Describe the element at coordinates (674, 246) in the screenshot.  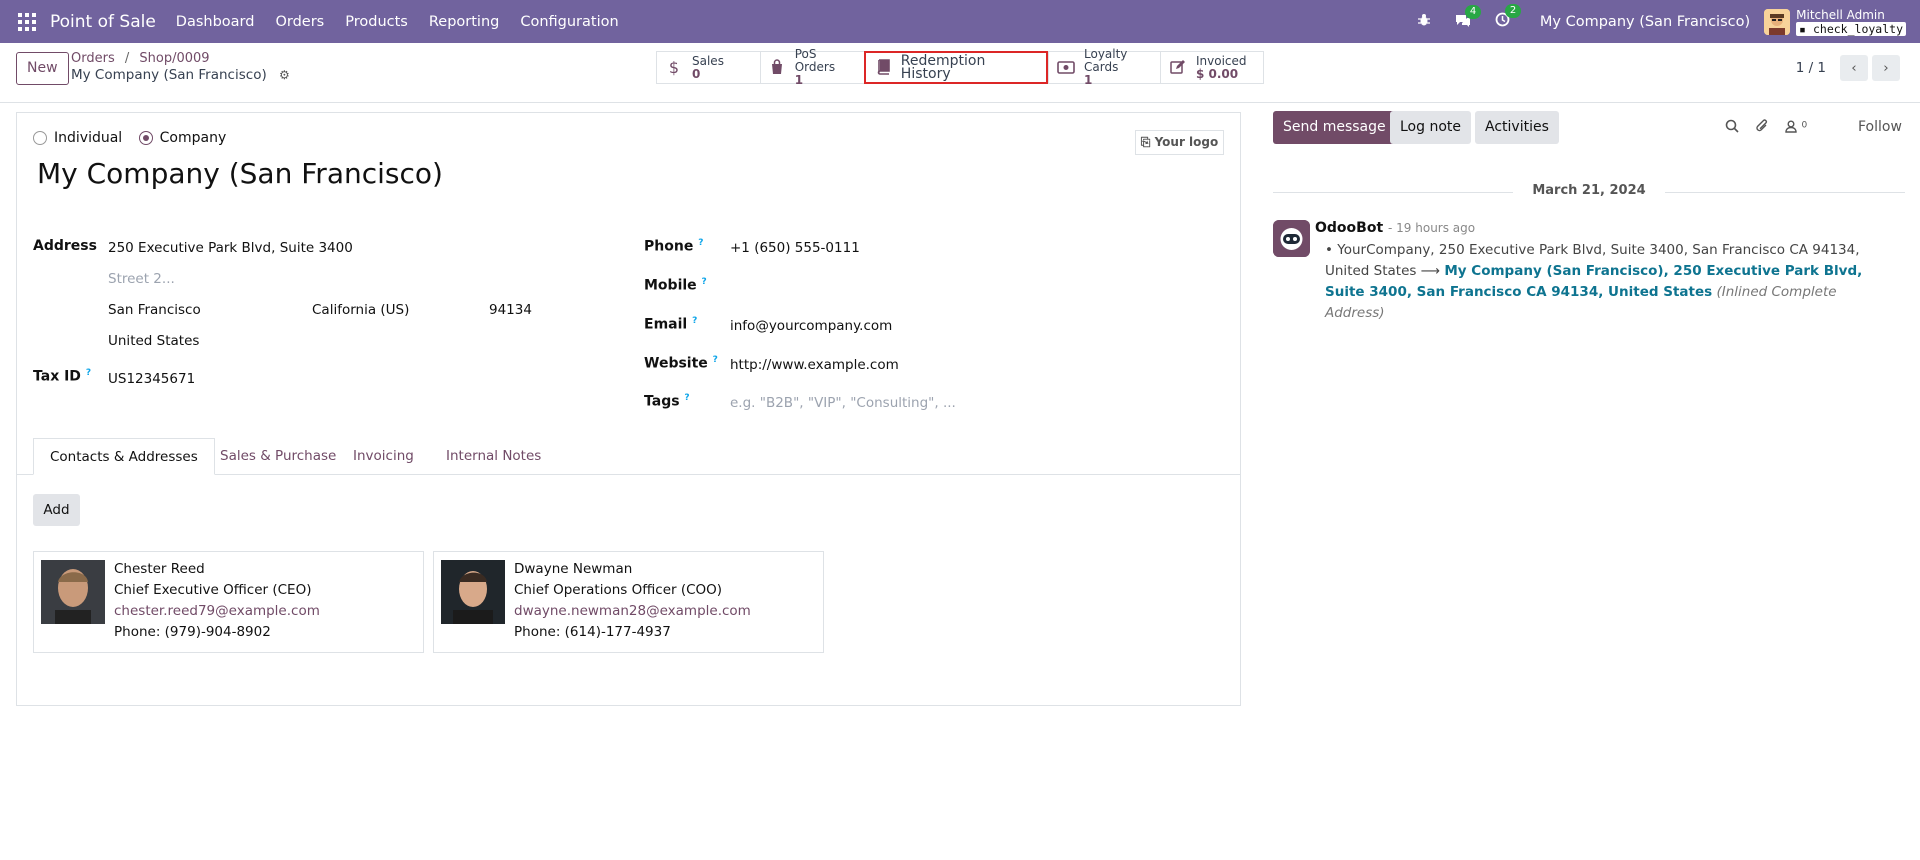
I see `phone-label: Phone ?` at that location.